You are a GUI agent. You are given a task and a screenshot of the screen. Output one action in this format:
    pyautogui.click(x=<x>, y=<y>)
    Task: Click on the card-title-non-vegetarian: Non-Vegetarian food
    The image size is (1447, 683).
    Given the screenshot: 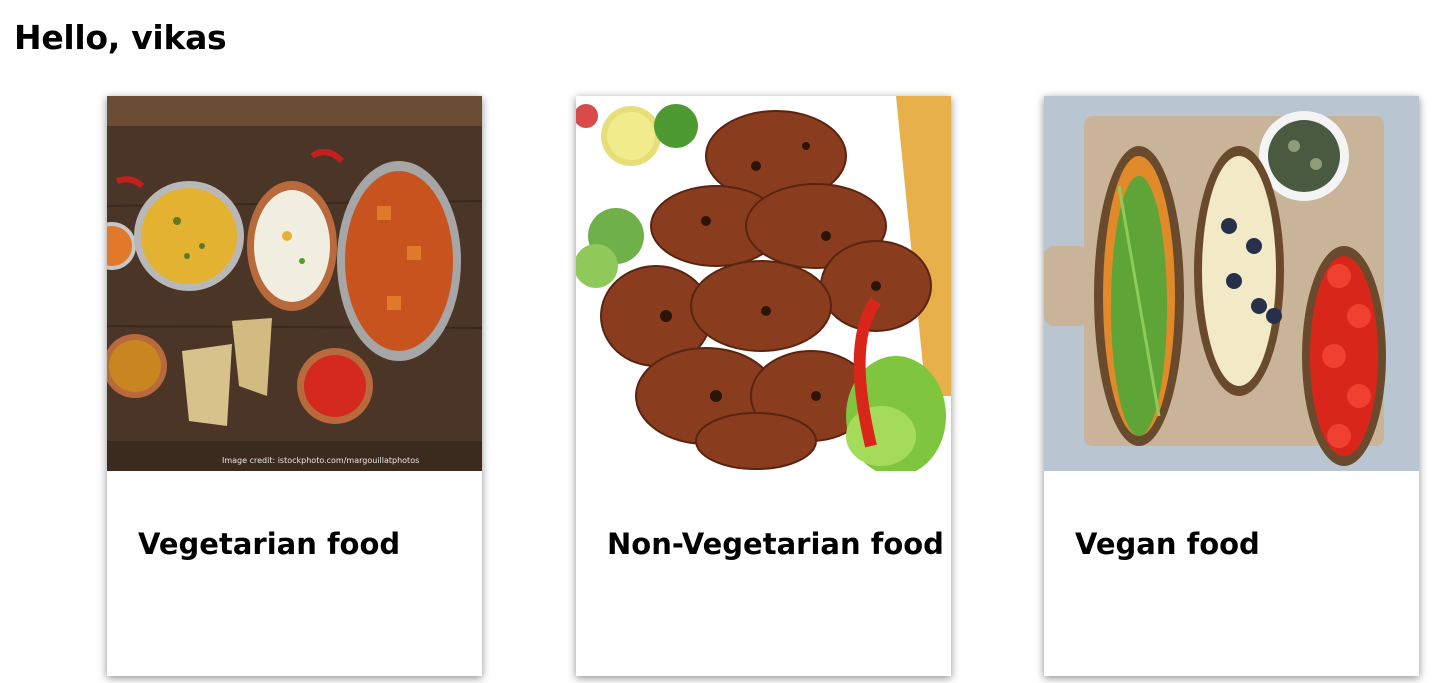 What is the action you would take?
    pyautogui.click(x=775, y=544)
    